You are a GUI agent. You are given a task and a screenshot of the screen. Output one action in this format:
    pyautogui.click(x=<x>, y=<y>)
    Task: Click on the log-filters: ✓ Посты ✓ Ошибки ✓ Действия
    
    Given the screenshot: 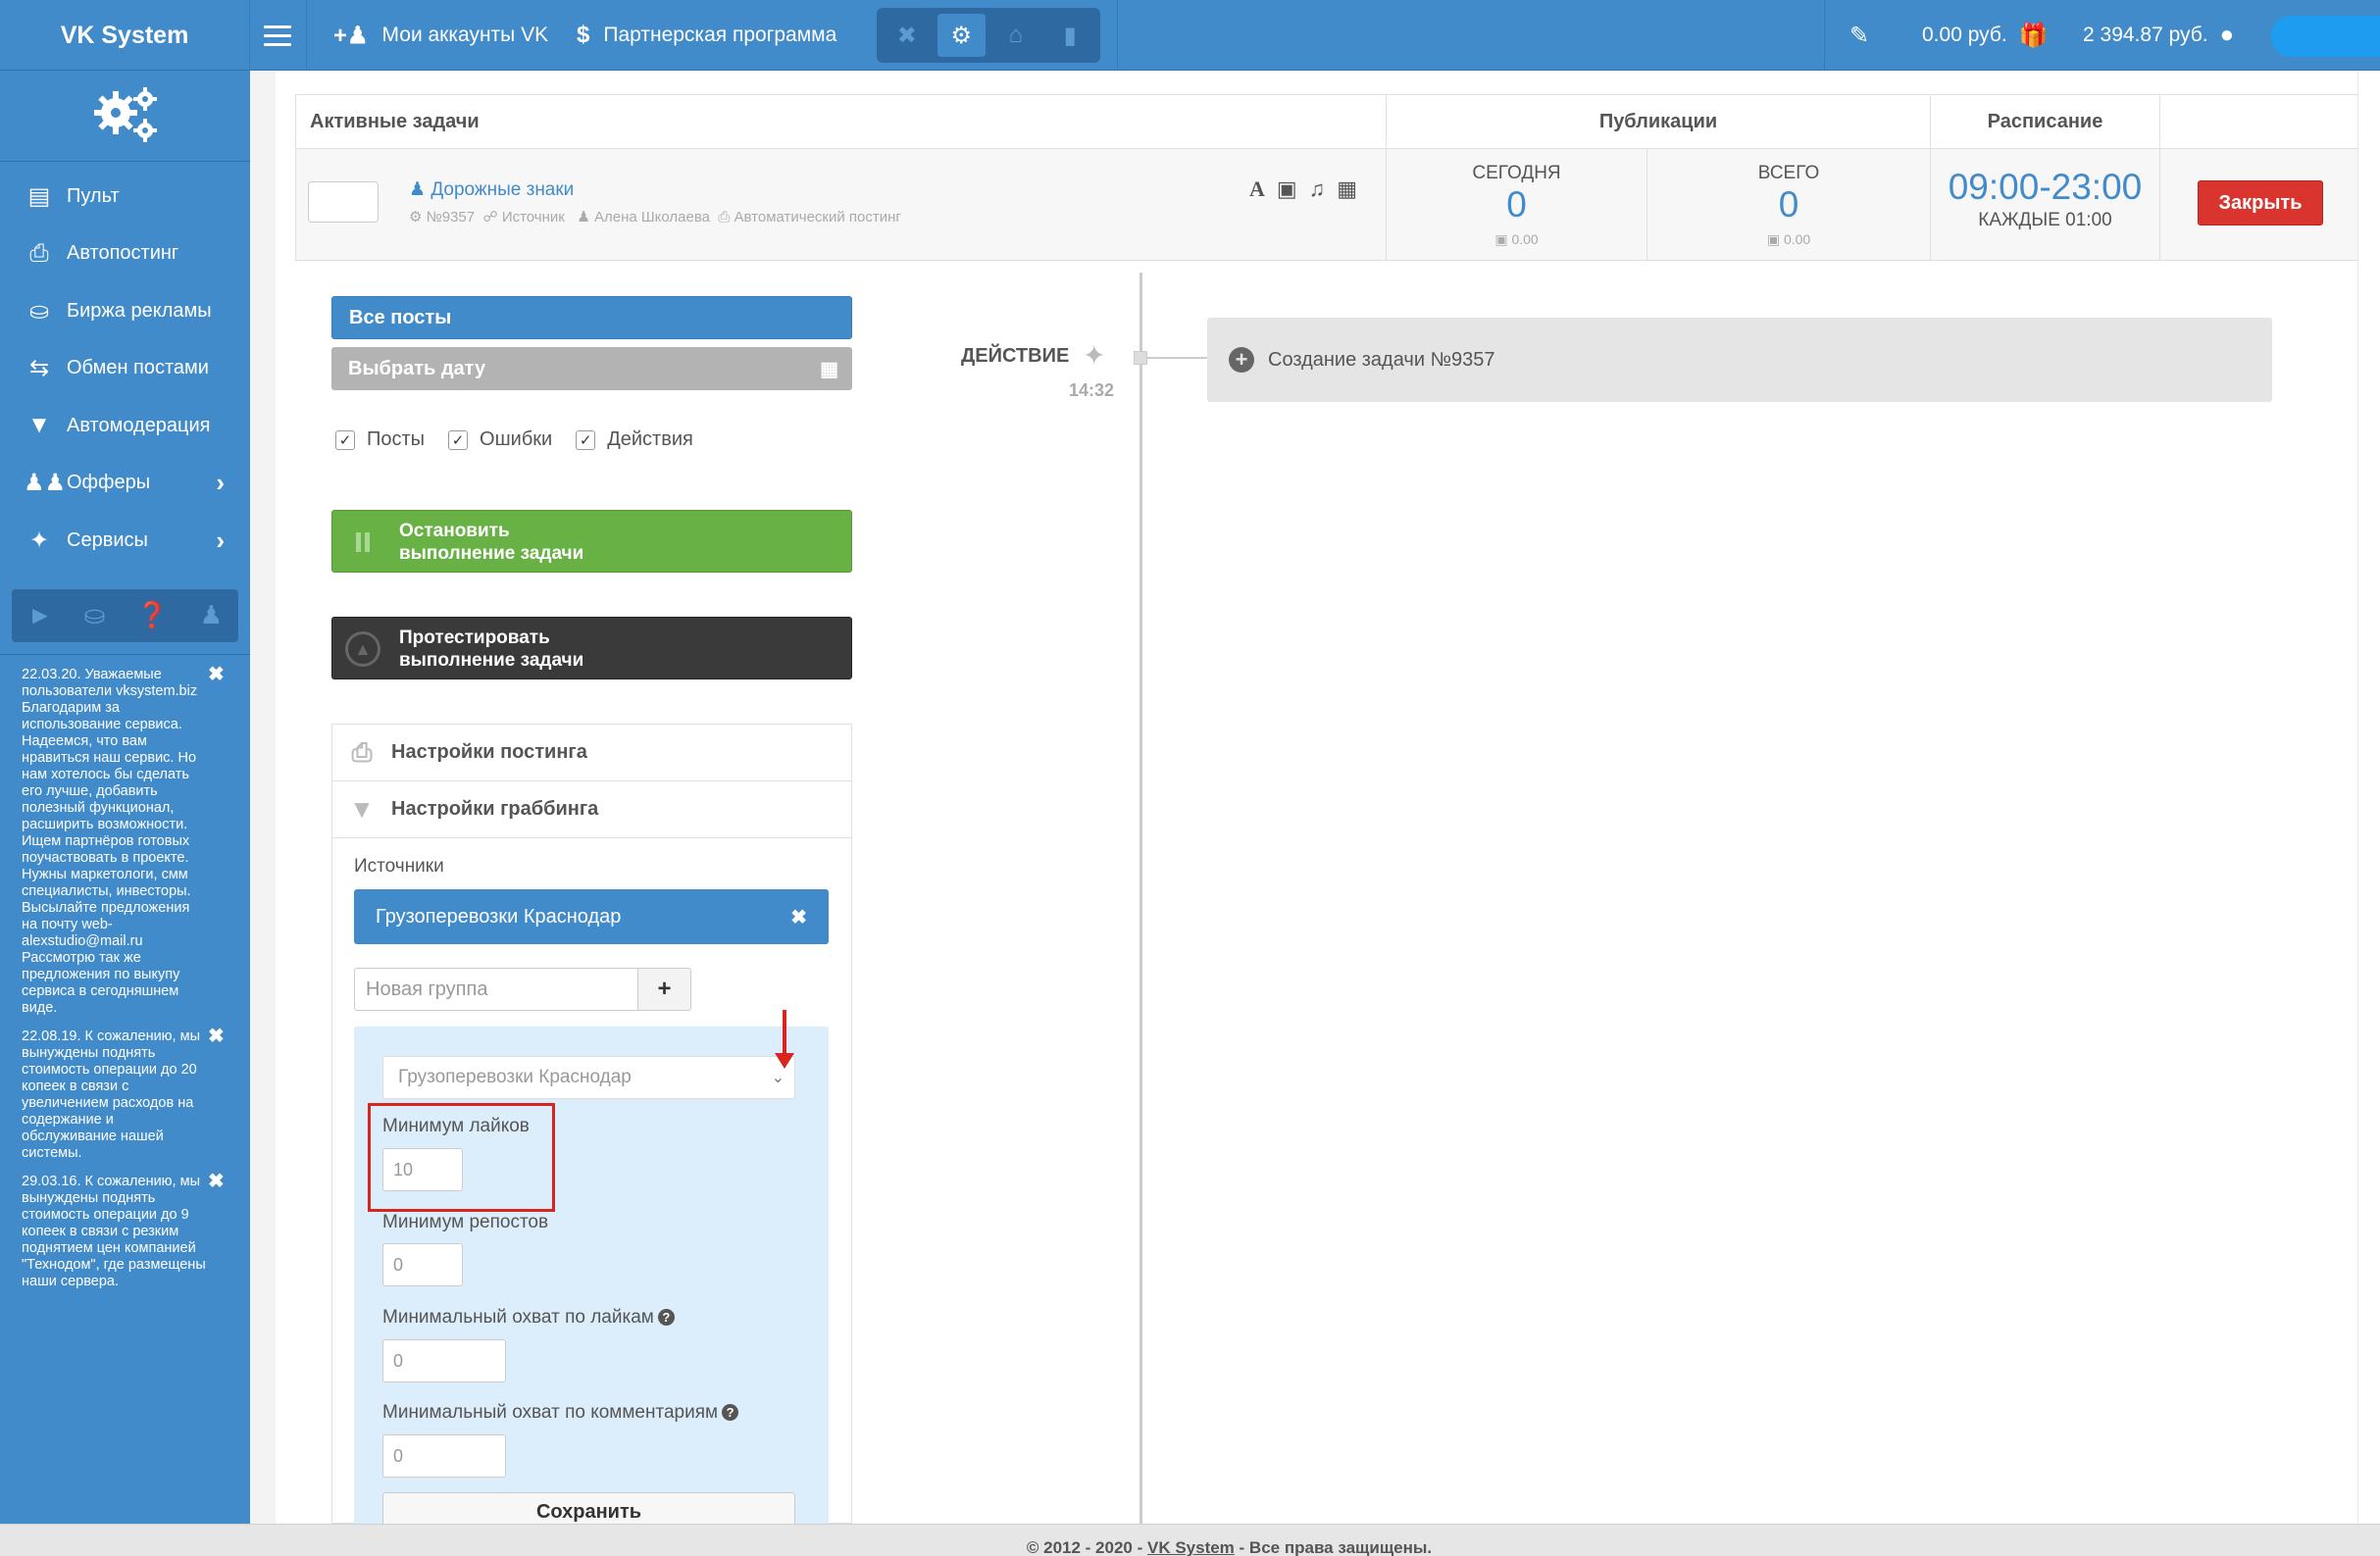 What is the action you would take?
    pyautogui.click(x=514, y=439)
    